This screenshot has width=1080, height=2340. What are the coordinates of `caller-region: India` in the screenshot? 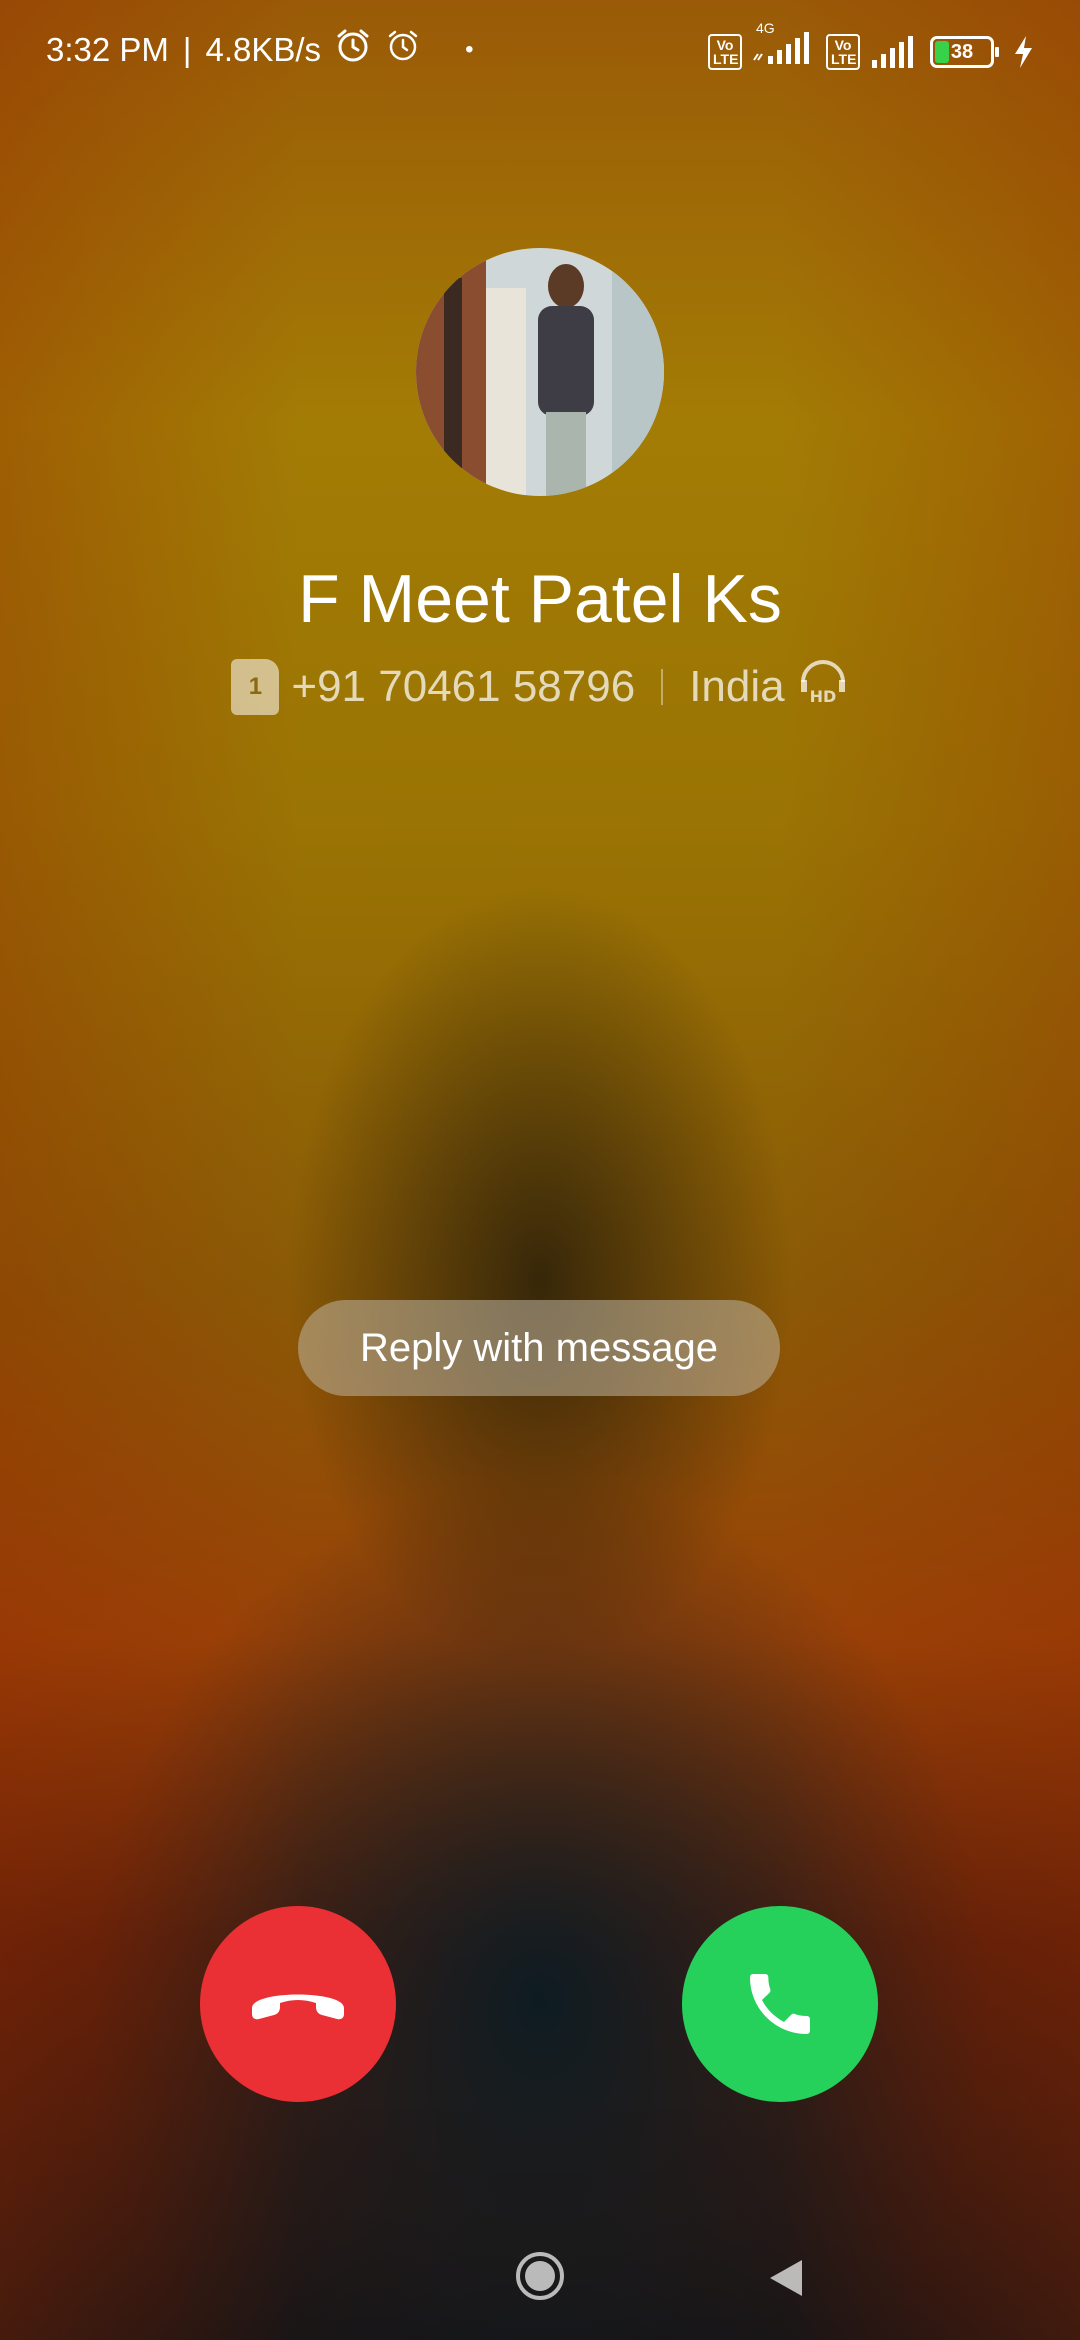 It's located at (737, 686).